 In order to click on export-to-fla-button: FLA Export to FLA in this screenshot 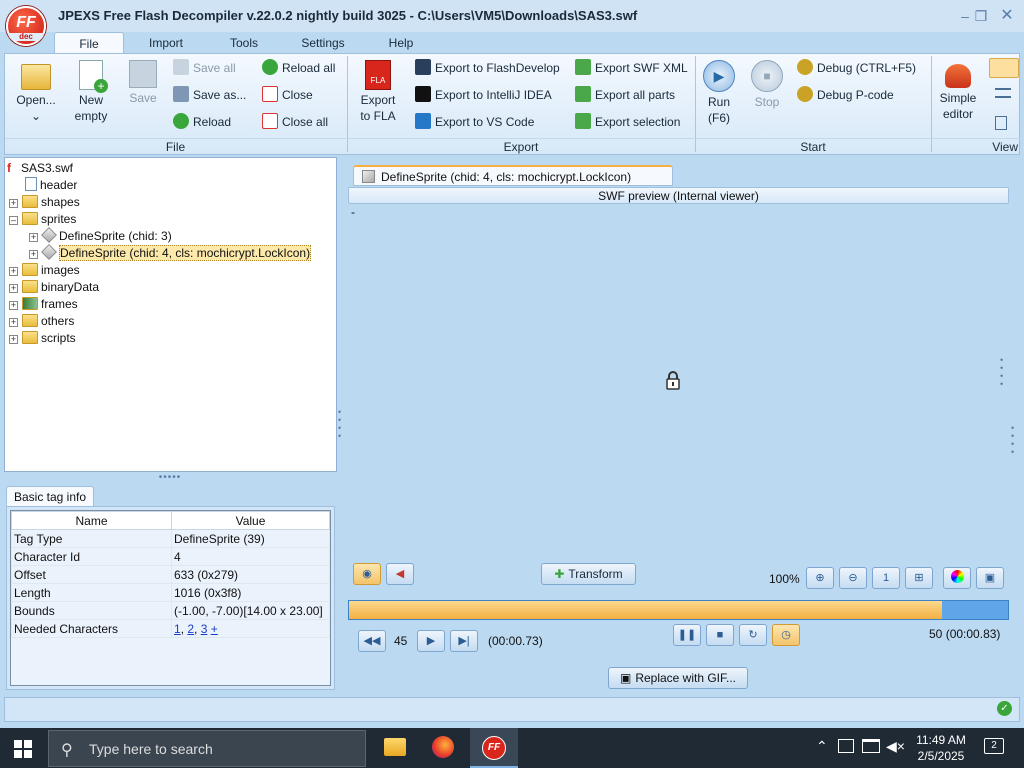, I will do `click(378, 92)`.